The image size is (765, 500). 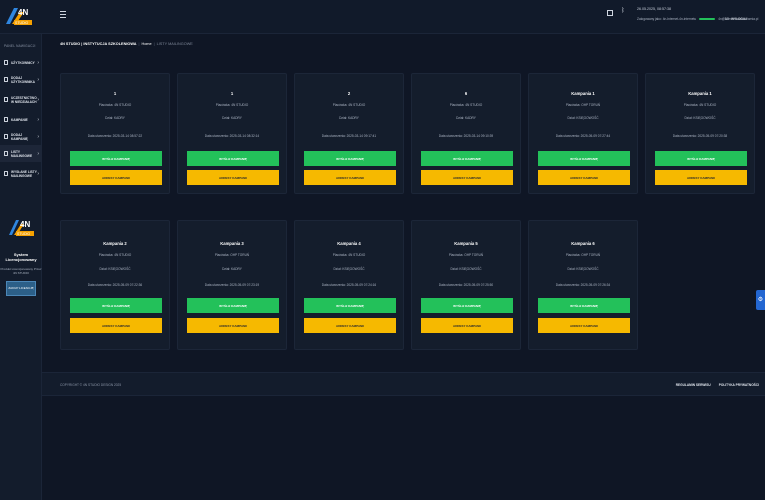 I want to click on footer-copyright: COPYRIGHT © 4N STUDIO DESIGN 2025, so click(x=91, y=385).